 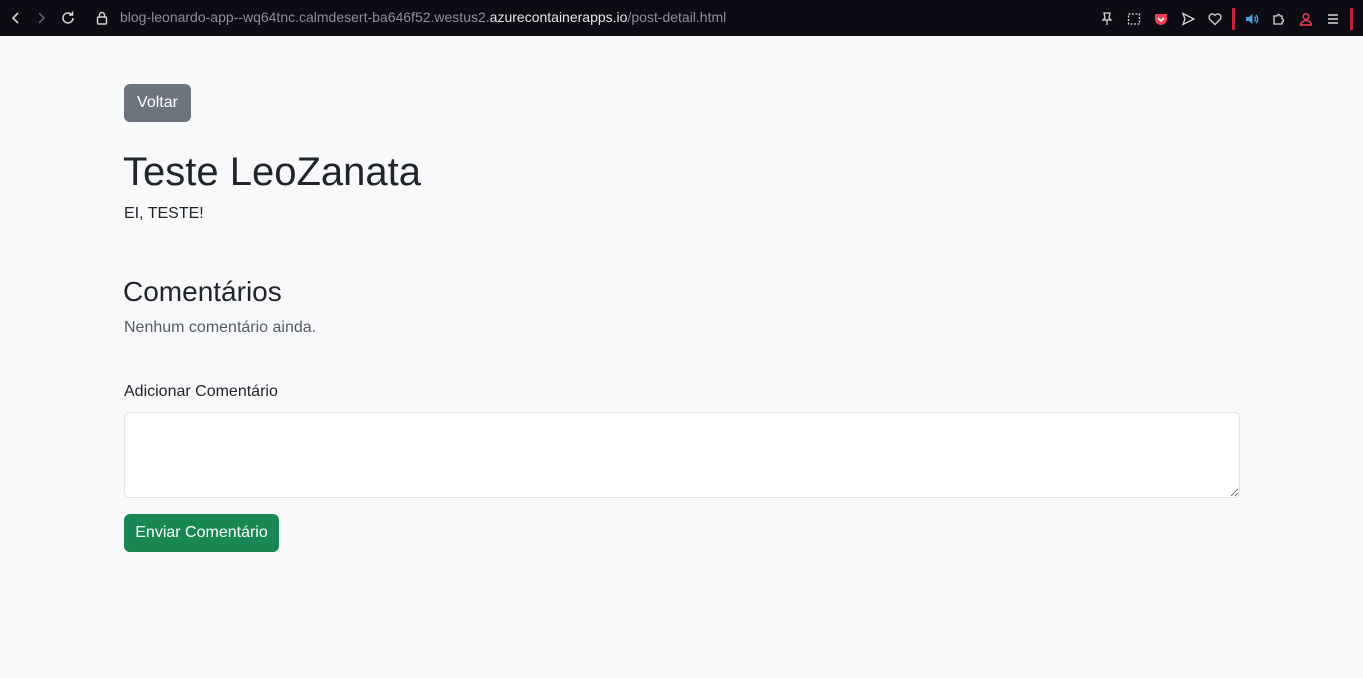 What do you see at coordinates (677, 17) in the screenshot?
I see `url-path: /post-detail.html` at bounding box center [677, 17].